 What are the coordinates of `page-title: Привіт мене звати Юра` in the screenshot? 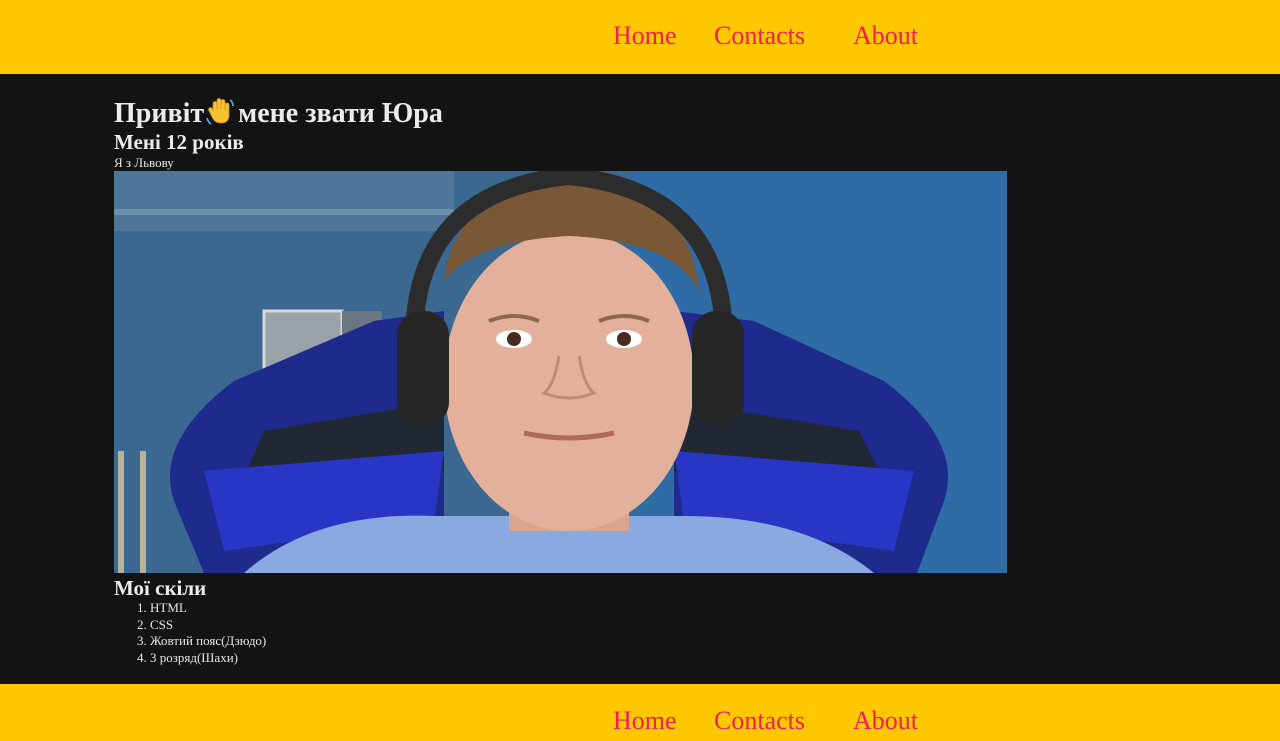 It's located at (278, 115).